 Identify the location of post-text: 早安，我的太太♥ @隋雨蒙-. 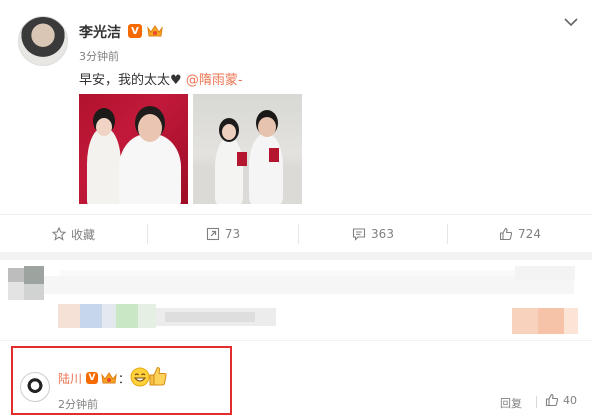
(161, 78).